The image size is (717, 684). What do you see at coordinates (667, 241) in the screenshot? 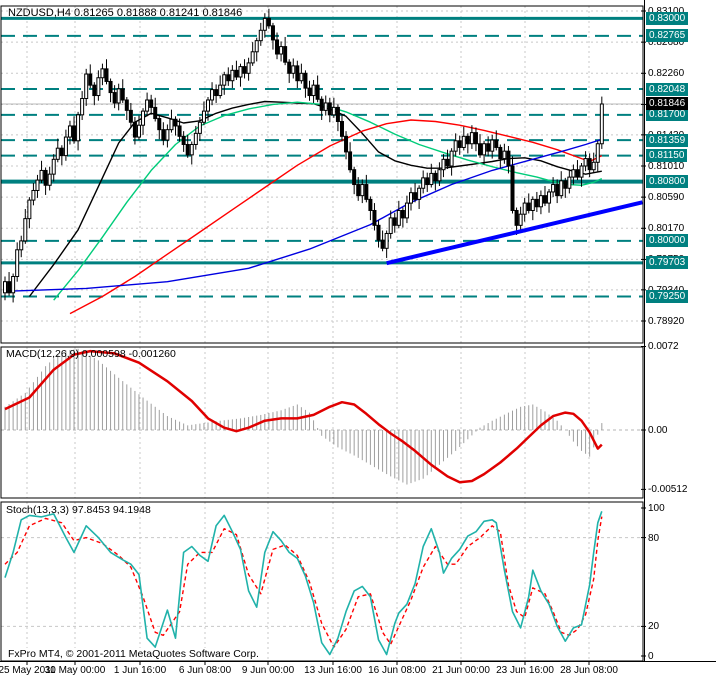
I see `level-price-label: 0.80000` at bounding box center [667, 241].